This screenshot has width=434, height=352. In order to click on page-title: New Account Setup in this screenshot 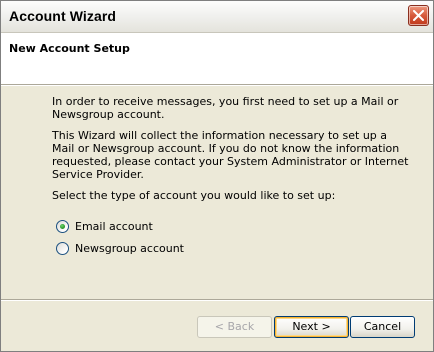, I will do `click(69, 48)`.